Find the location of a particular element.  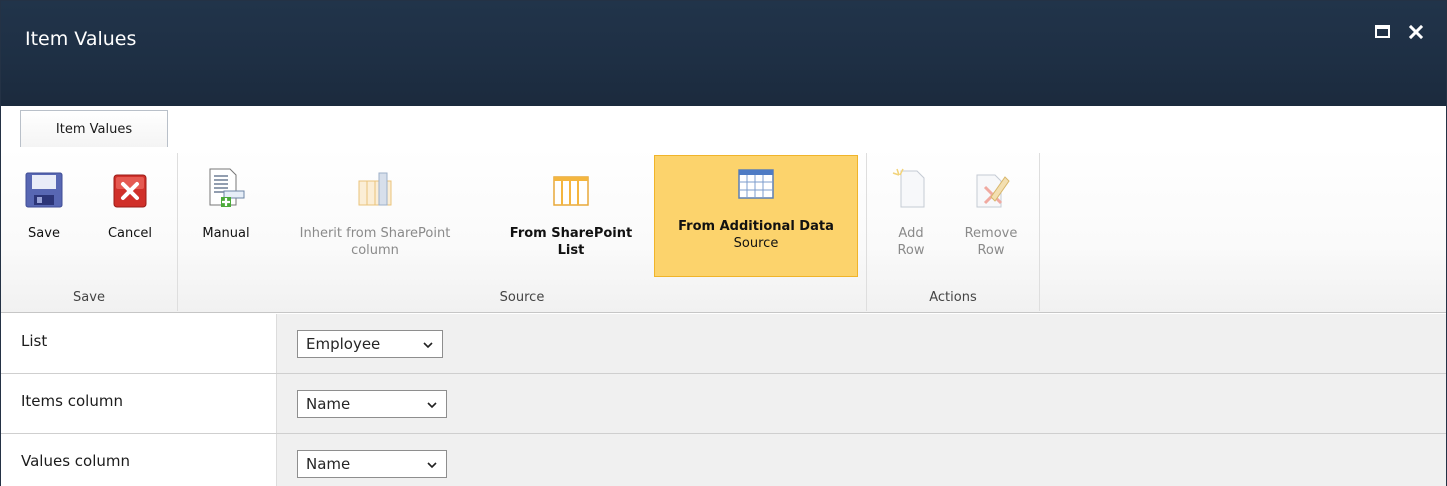

cancel-icon is located at coordinates (130, 191).